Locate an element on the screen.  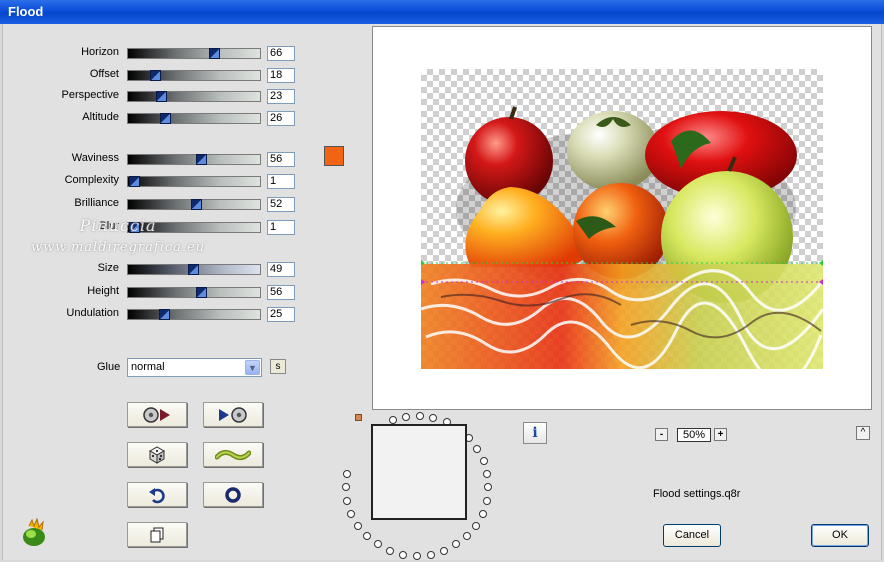
slider-horizon is located at coordinates (194, 53).